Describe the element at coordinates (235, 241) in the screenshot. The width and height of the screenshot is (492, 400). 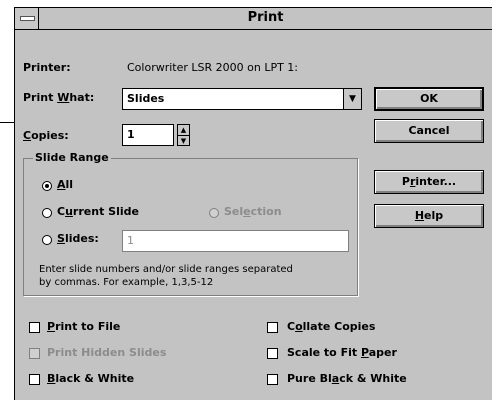
I see `slides-input: 1` at that location.